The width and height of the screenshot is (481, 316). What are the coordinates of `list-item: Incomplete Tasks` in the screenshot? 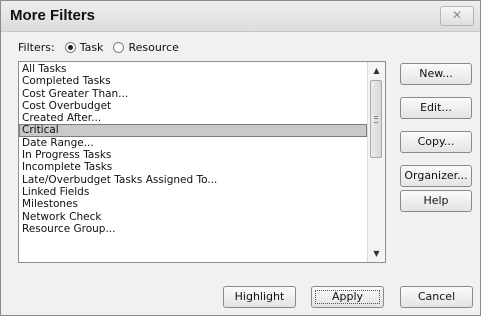 It's located at (193, 167).